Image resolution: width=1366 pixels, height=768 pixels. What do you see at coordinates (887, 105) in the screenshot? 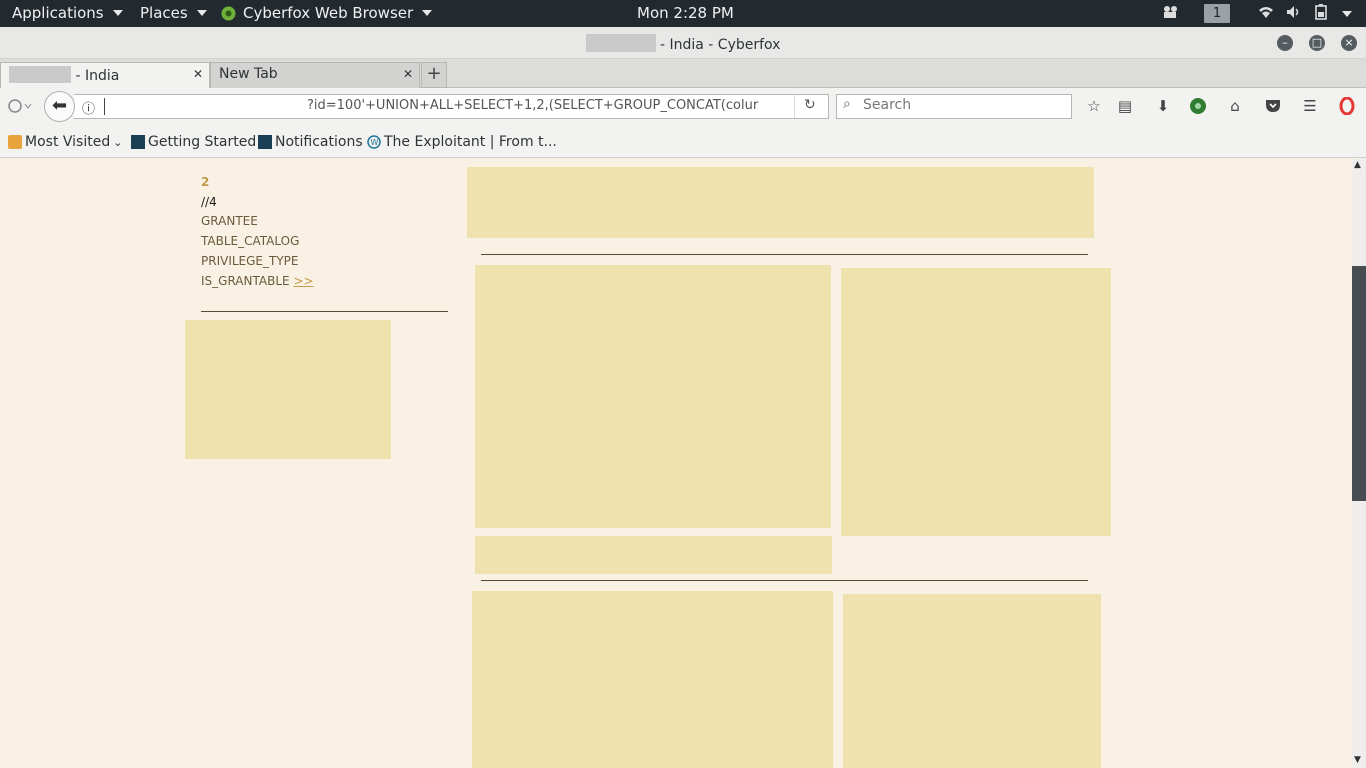
I see `search-placeholder: Search` at bounding box center [887, 105].